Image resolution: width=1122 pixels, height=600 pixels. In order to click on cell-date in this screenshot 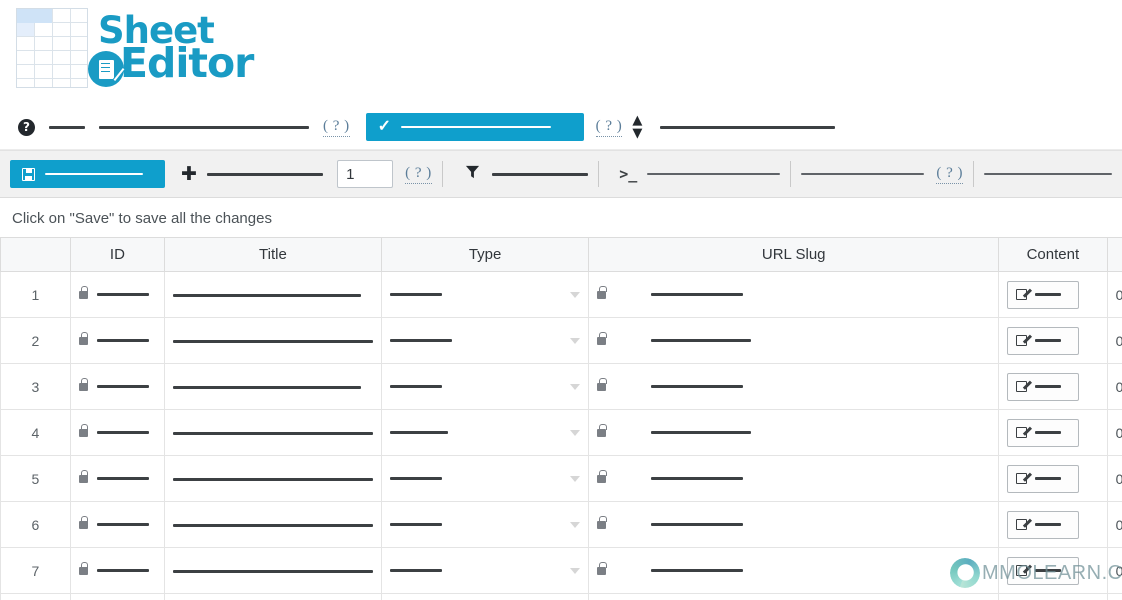, I will do `click(1114, 596)`.